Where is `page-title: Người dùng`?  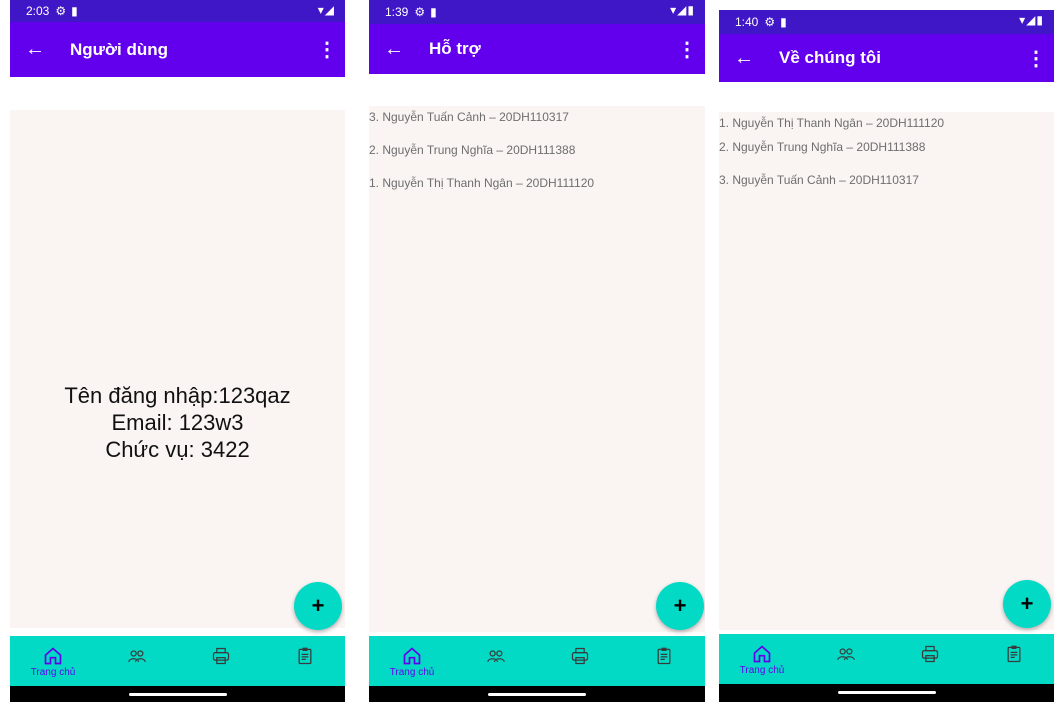 page-title: Người dùng is located at coordinates (119, 49).